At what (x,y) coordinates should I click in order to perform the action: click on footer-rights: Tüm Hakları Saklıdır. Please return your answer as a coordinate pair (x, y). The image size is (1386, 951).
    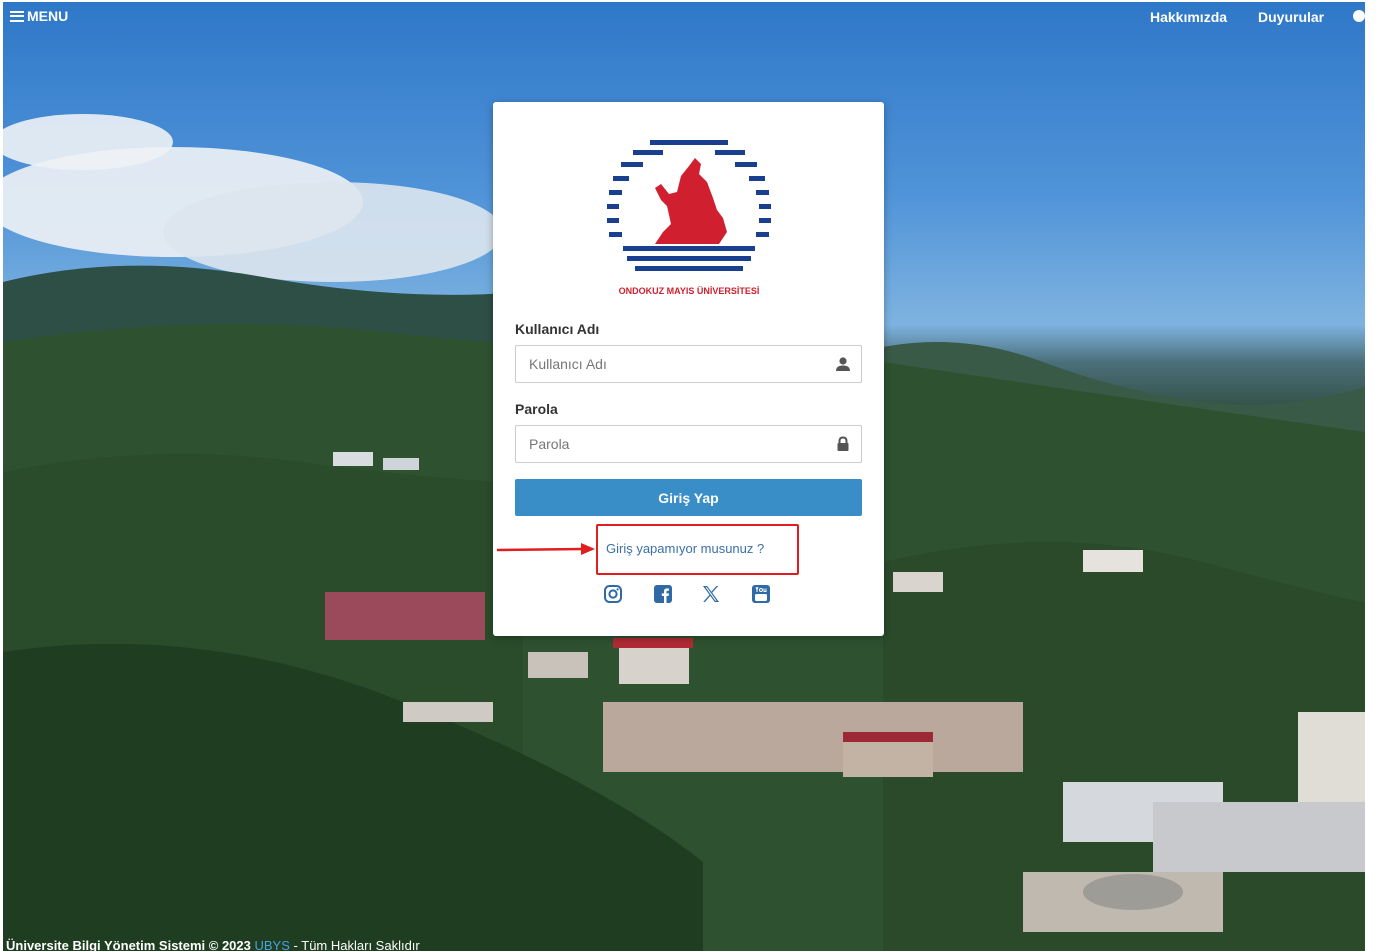
    Looking at the image, I should click on (360, 944).